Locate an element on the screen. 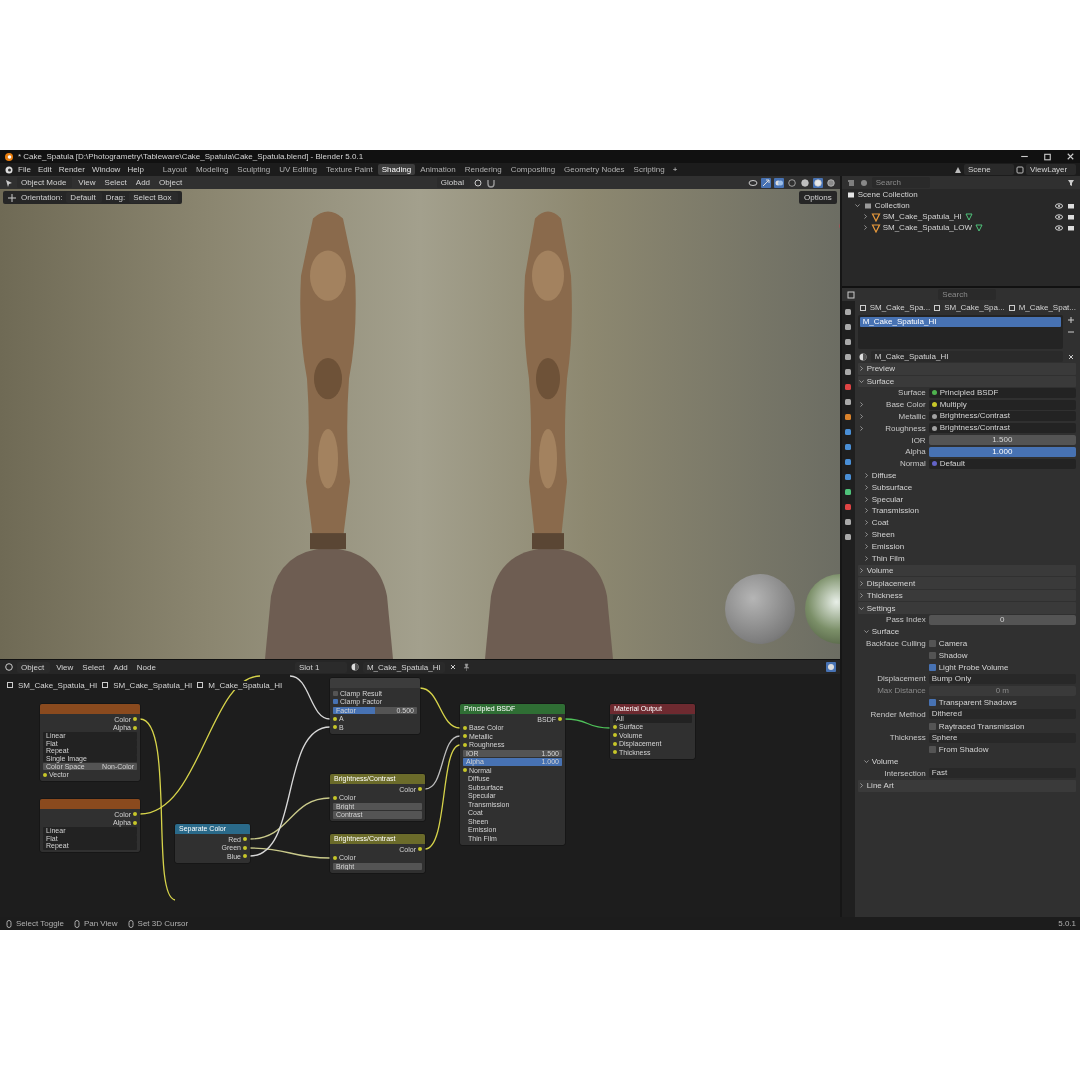  subpanel-title: Subsurface is located at coordinates (892, 487).